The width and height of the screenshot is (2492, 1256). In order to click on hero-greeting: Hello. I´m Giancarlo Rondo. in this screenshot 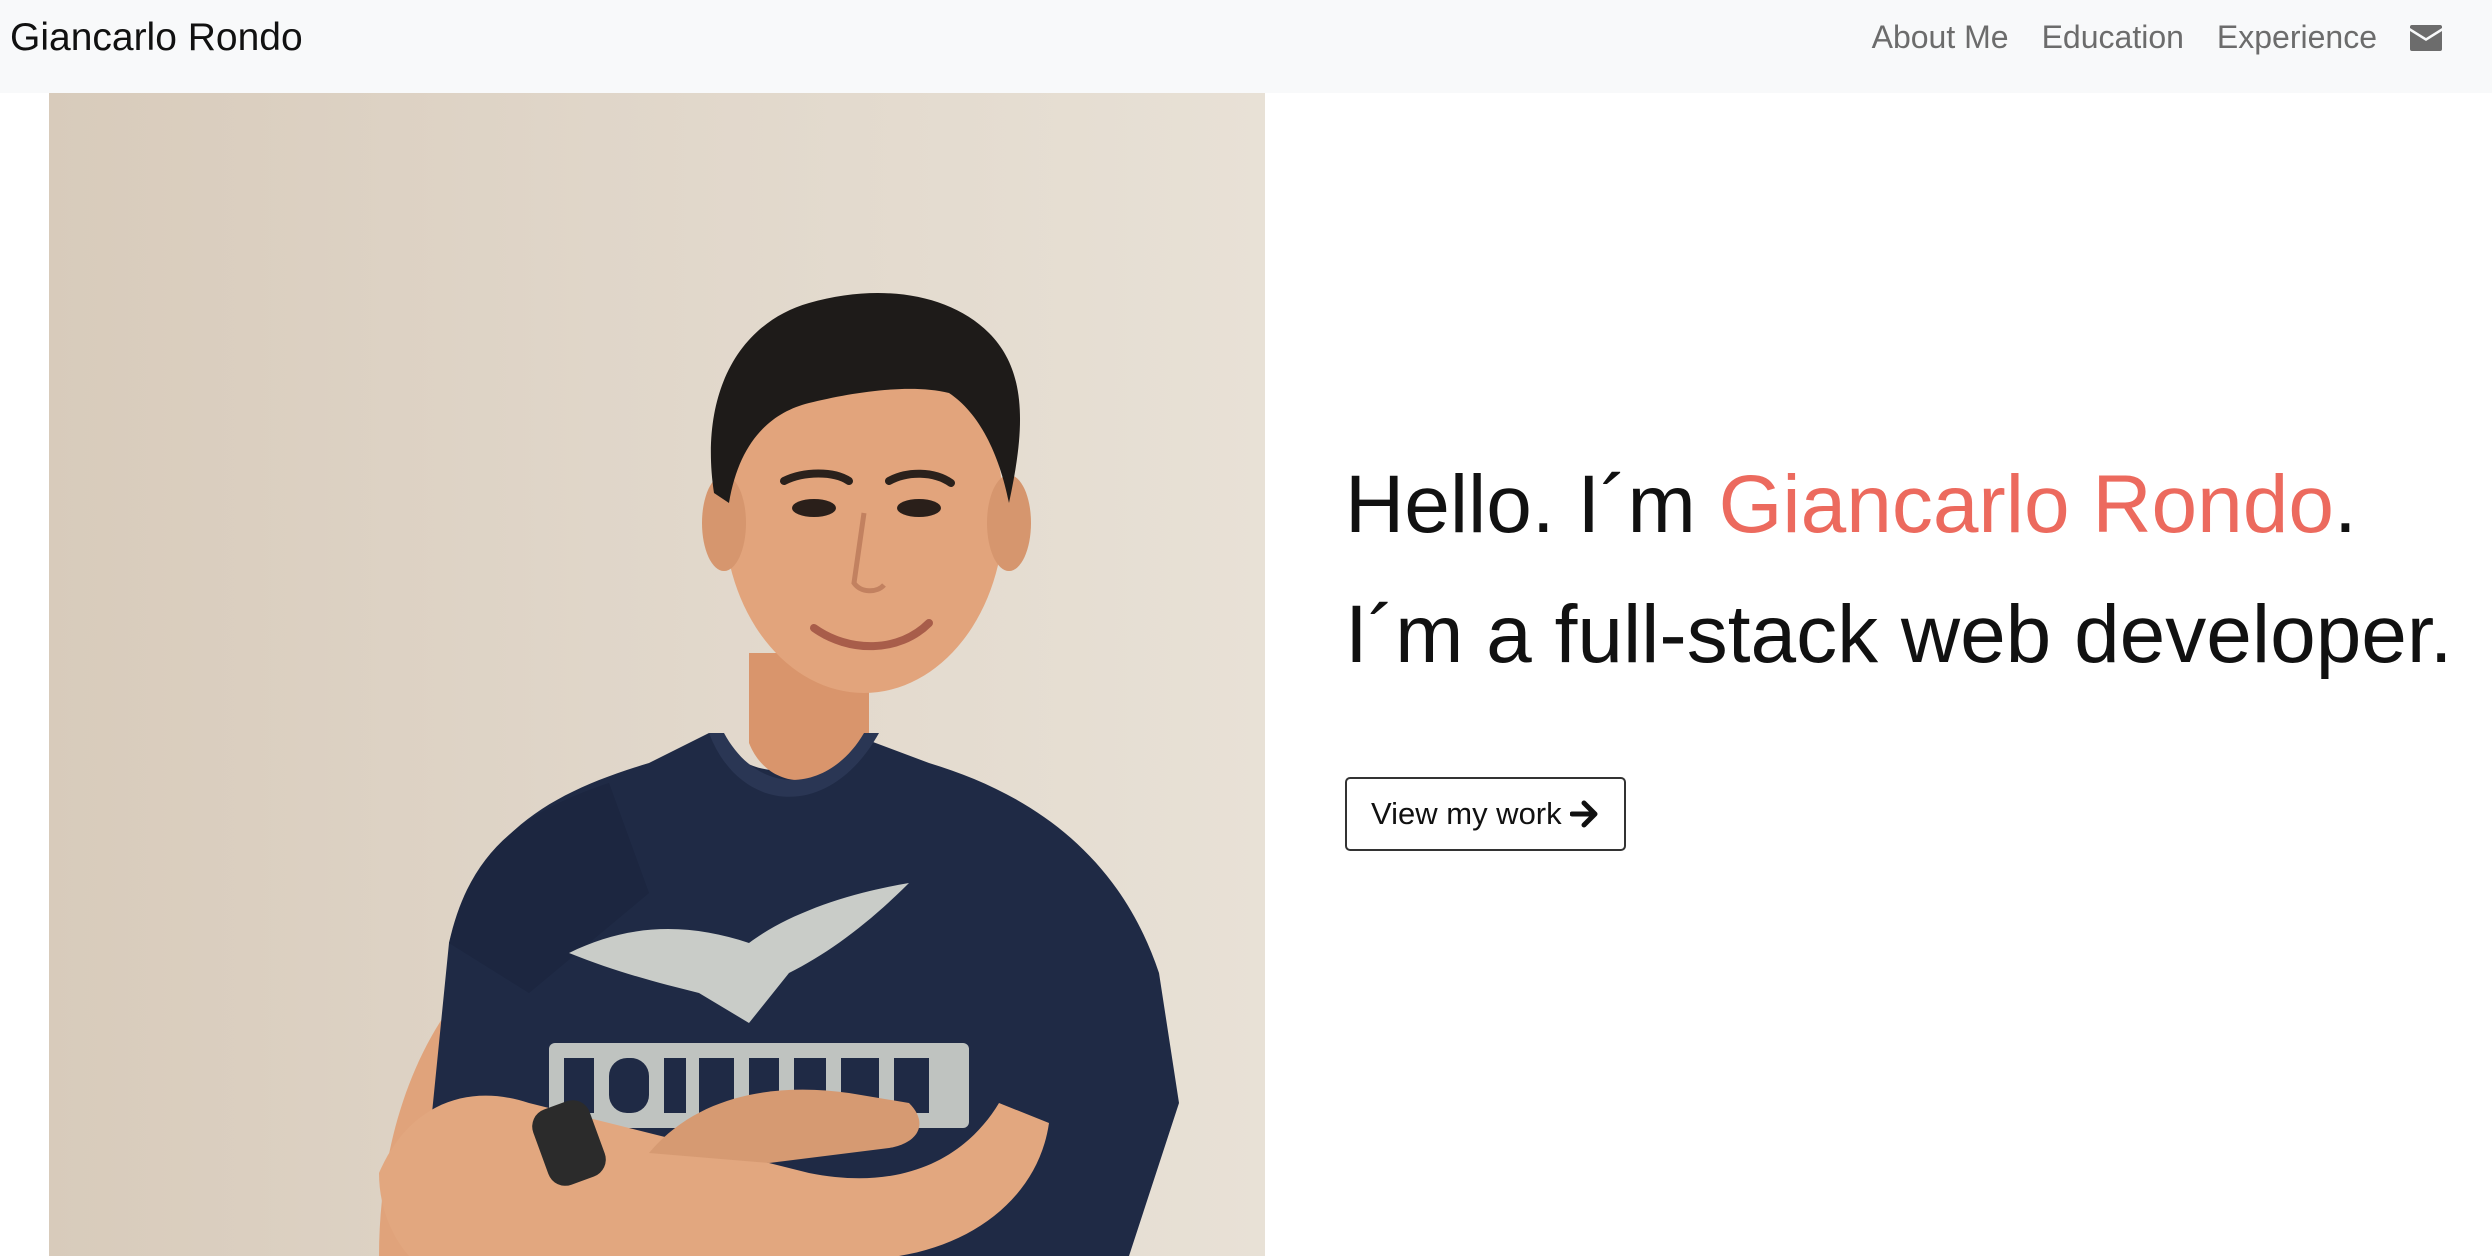, I will do `click(1905, 505)`.